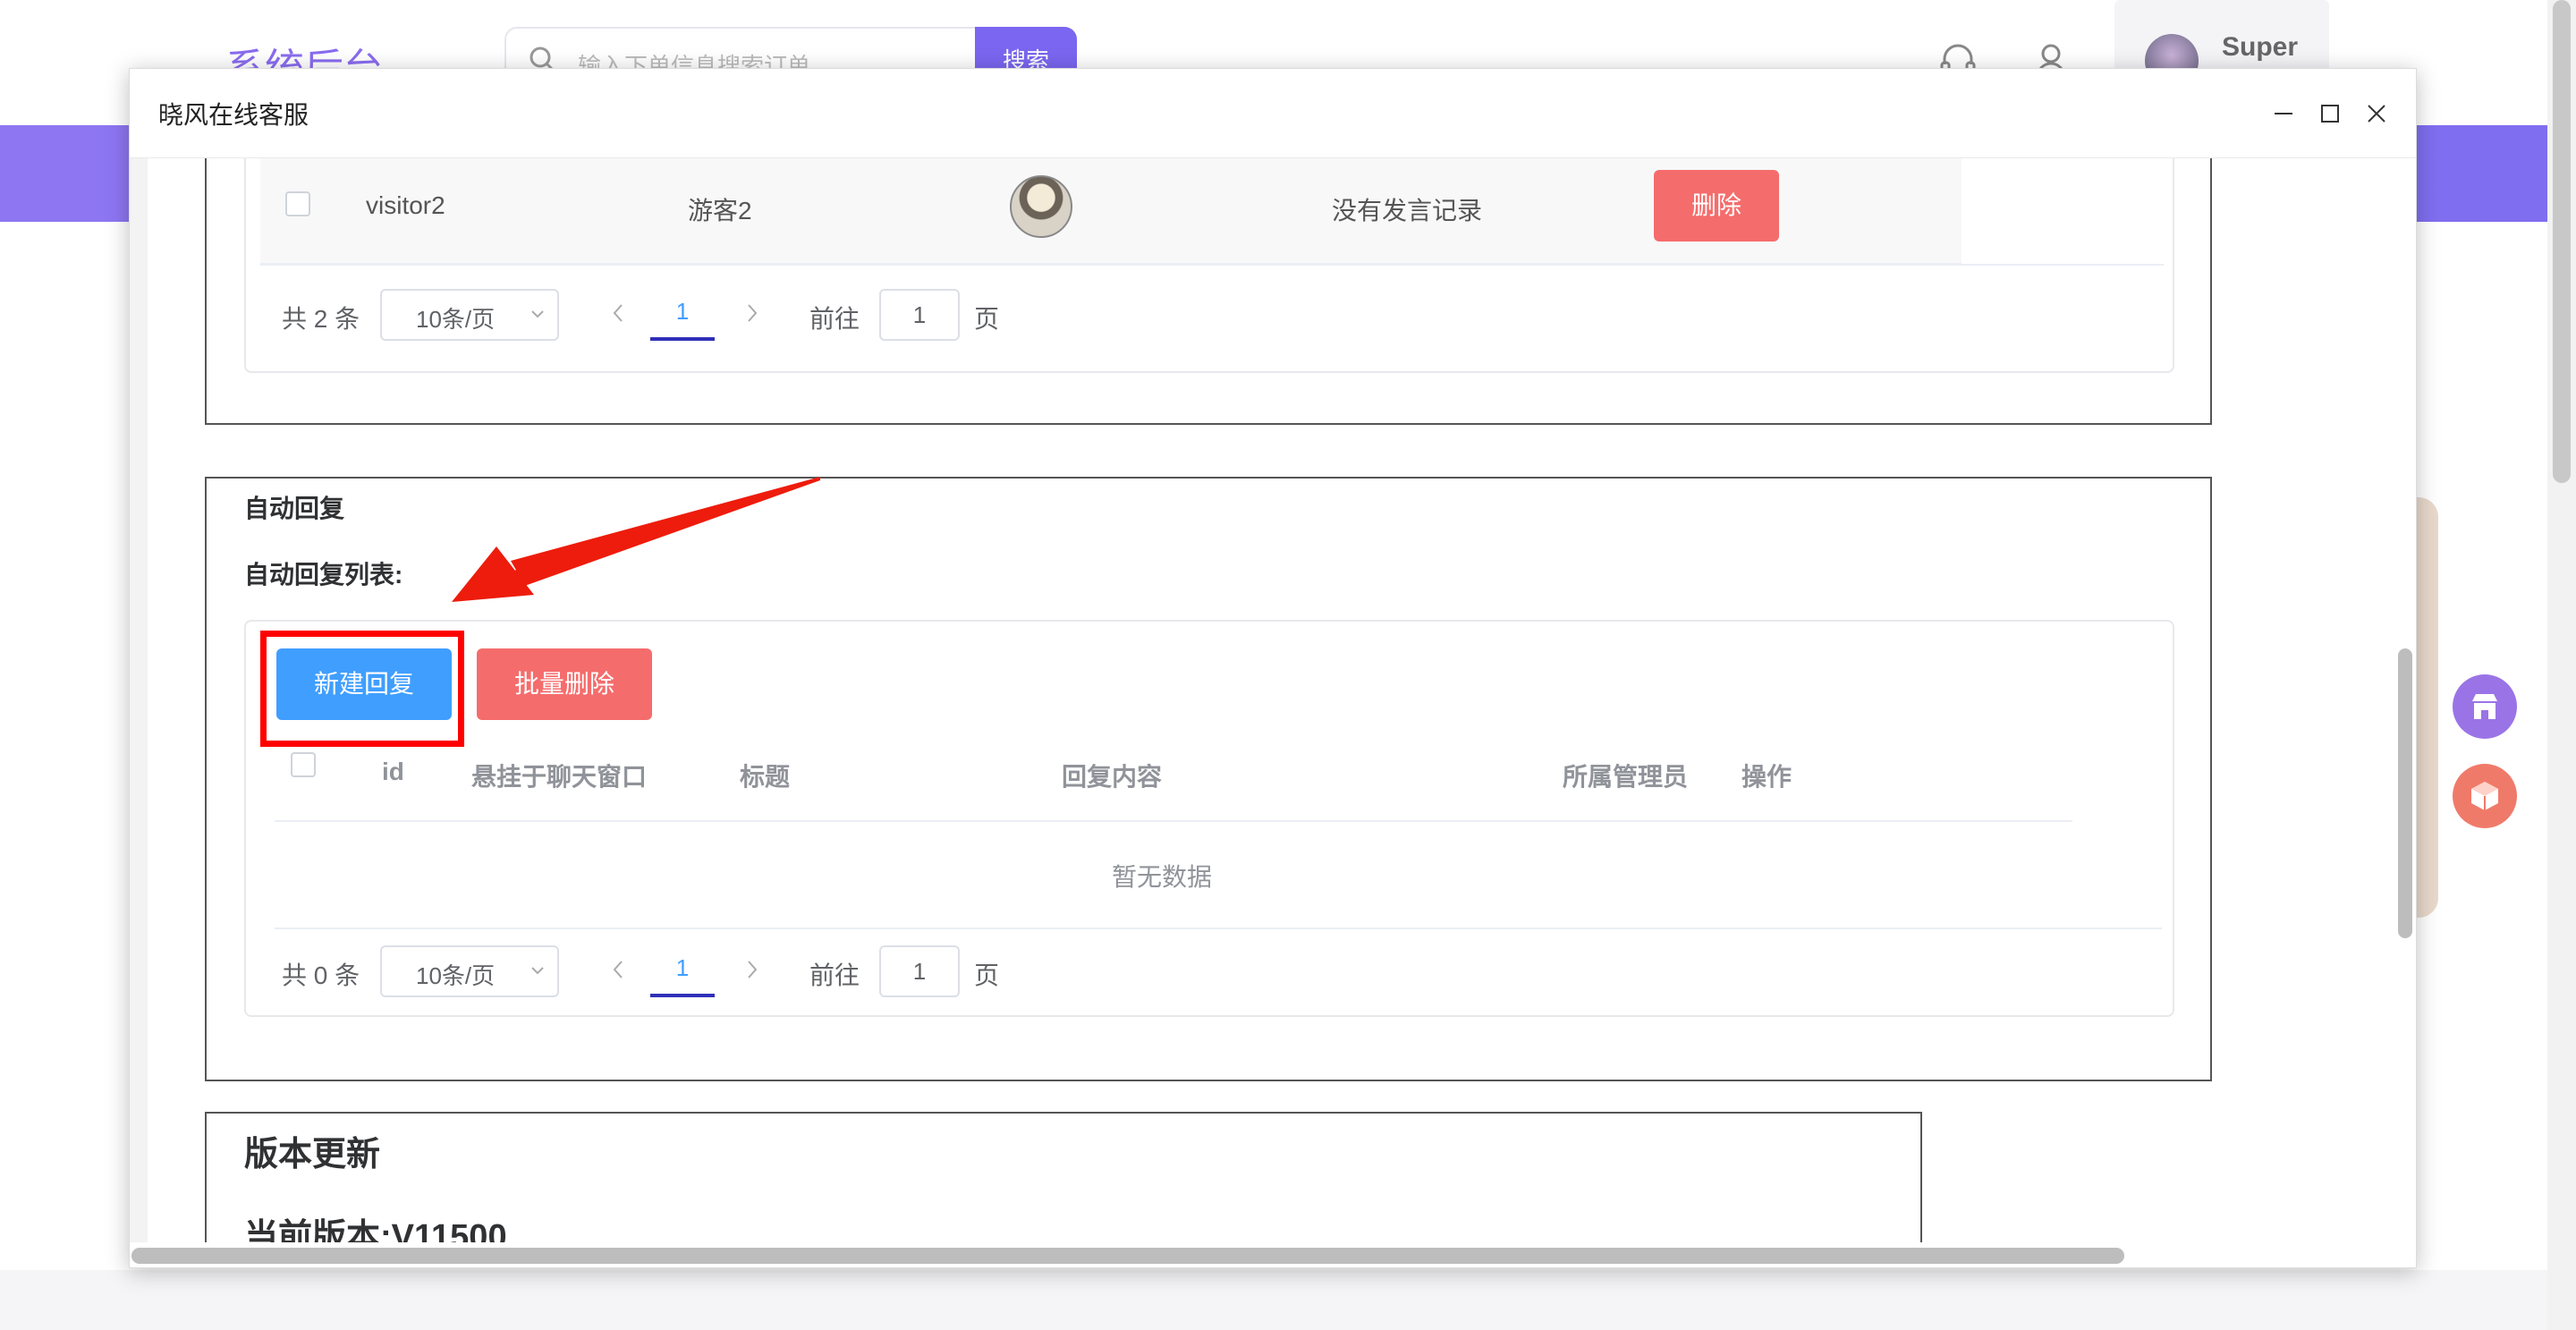 The height and width of the screenshot is (1330, 2576). What do you see at coordinates (2426, 707) in the screenshot?
I see `background-side-panel` at bounding box center [2426, 707].